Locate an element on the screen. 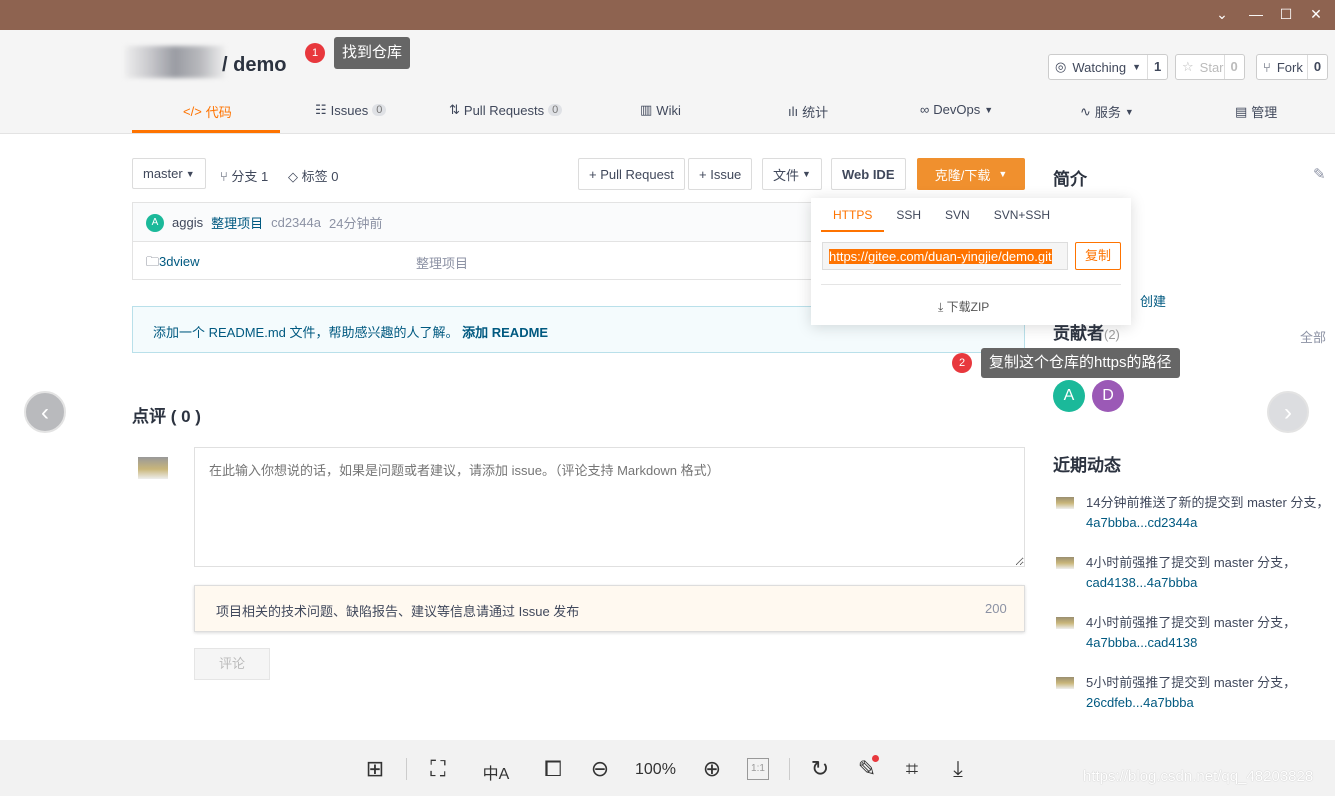 This screenshot has height=796, width=1335. star-count: 0 is located at coordinates (1233, 67).